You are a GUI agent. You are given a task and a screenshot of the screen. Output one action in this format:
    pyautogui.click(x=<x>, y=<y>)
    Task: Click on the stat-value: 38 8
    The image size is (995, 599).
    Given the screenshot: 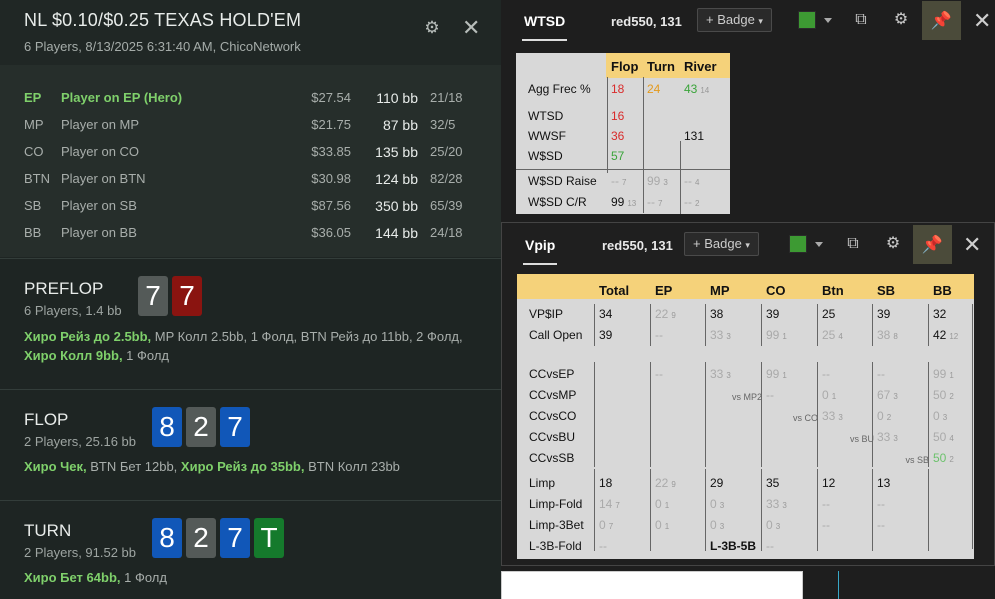 What is the action you would take?
    pyautogui.click(x=887, y=336)
    